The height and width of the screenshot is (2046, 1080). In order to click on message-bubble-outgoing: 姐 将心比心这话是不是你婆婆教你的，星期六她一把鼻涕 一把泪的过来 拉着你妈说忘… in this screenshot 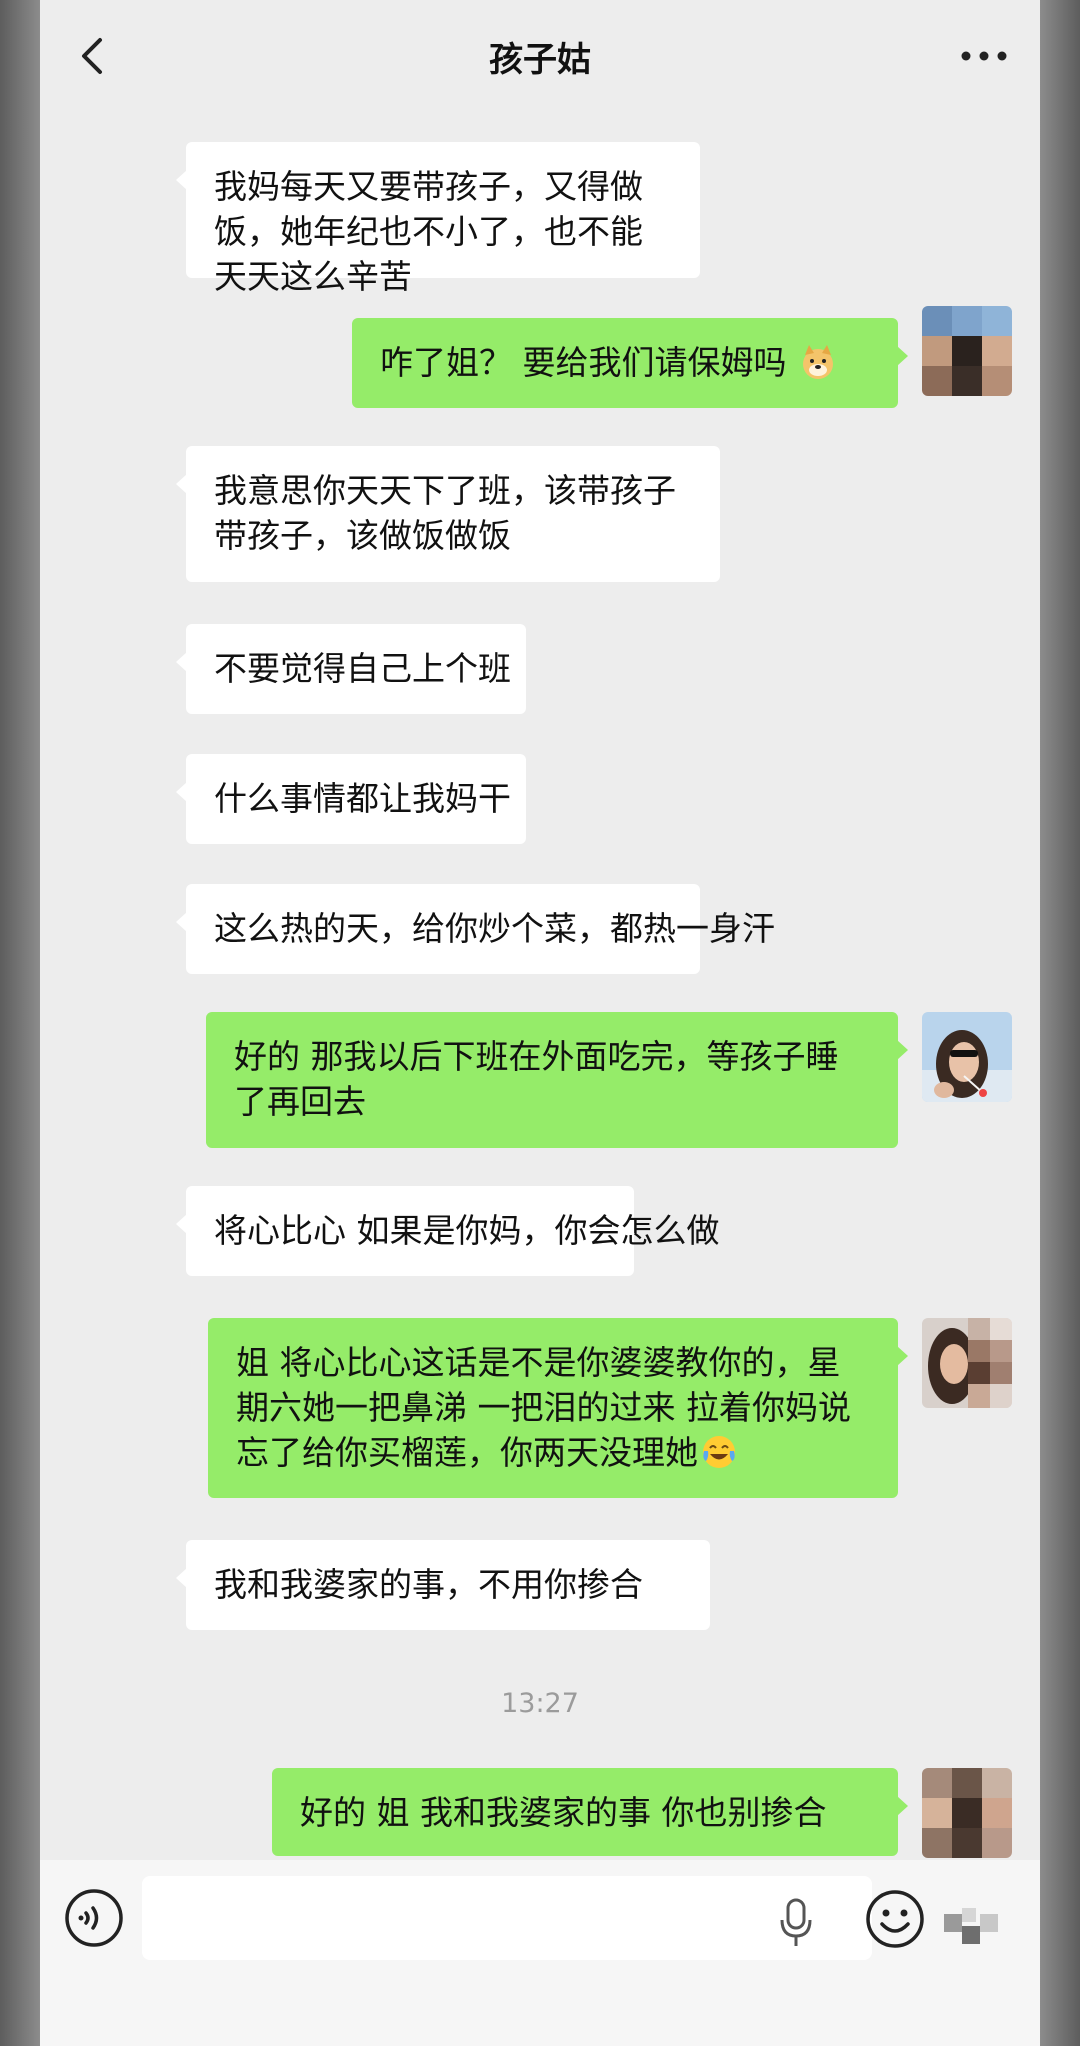, I will do `click(558, 1408)`.